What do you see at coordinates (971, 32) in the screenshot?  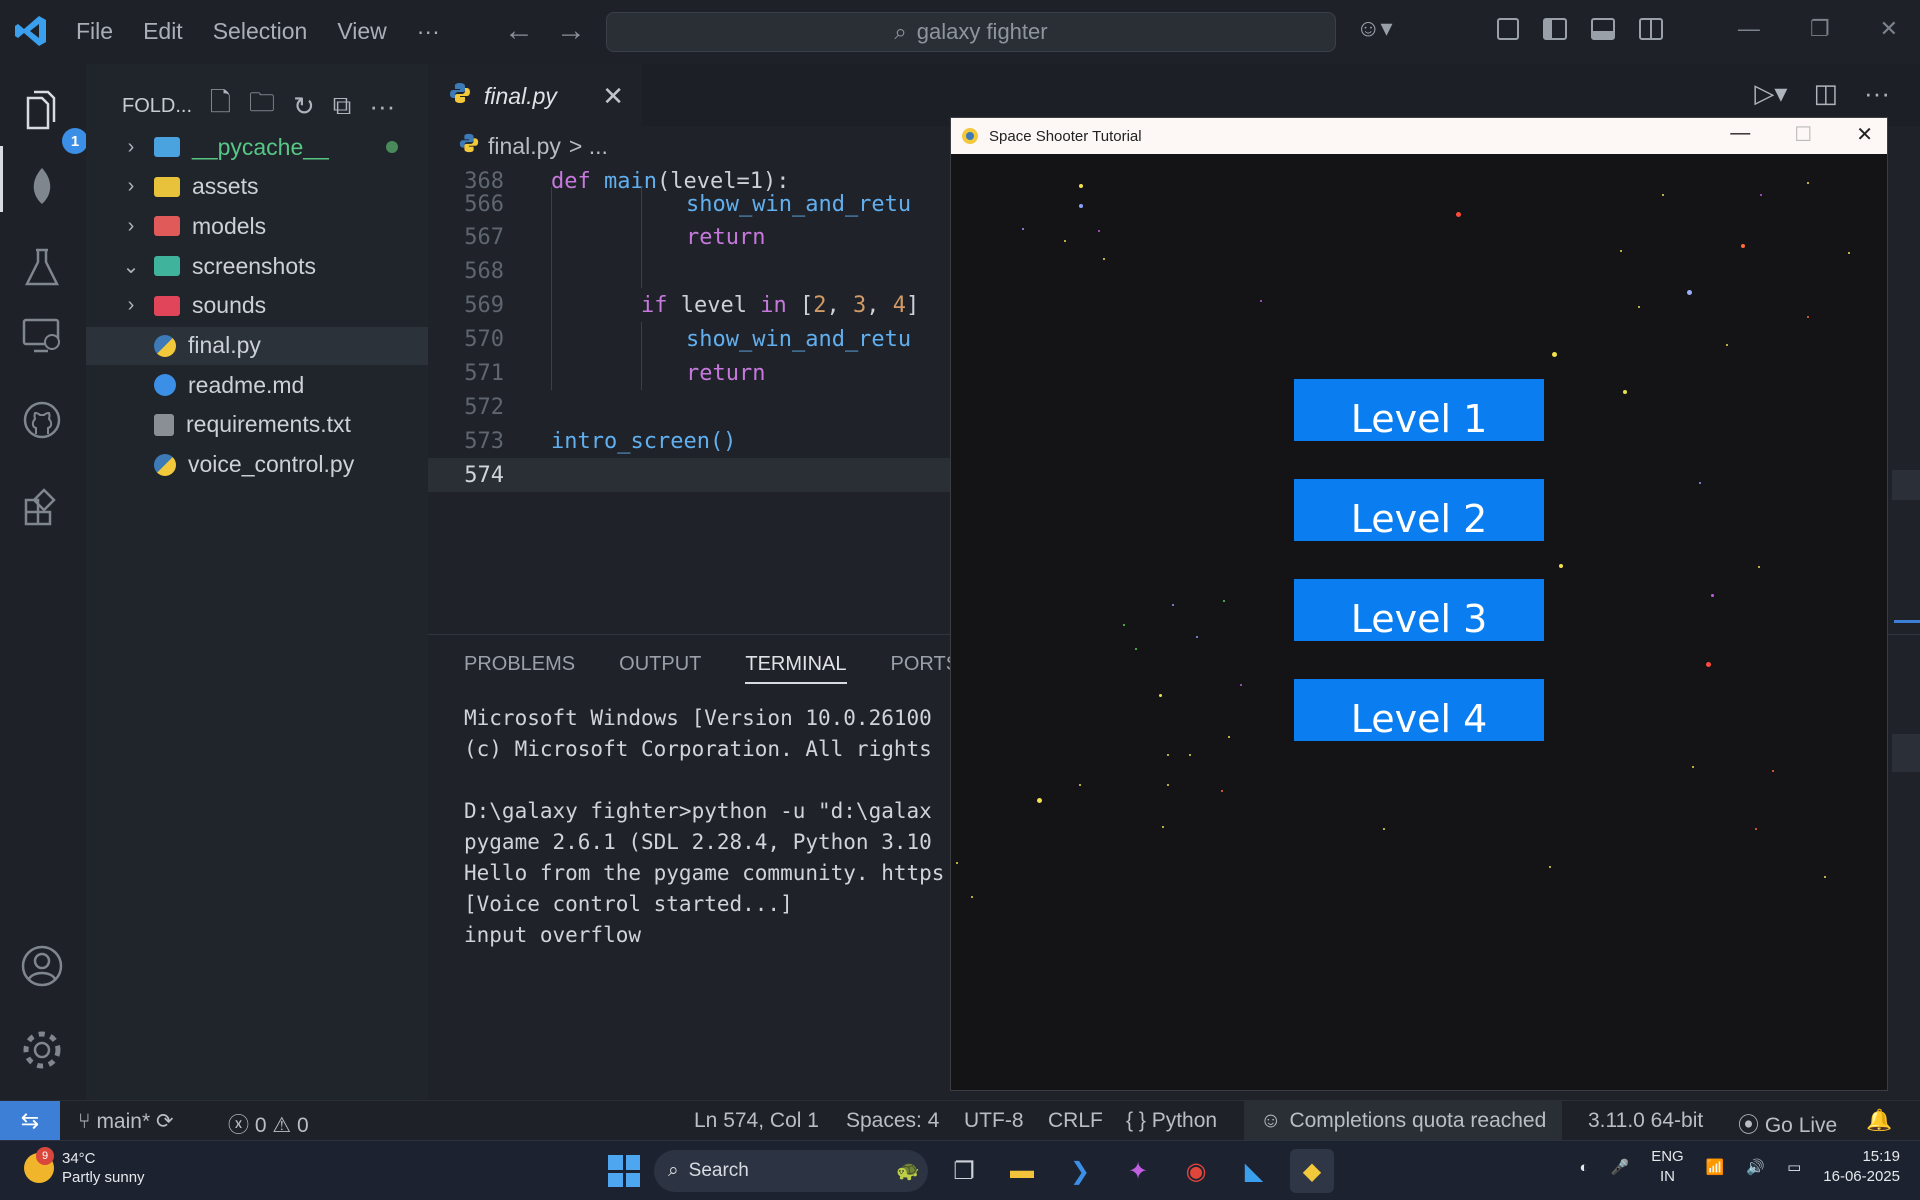 I see `command-search-box: ⌕ galaxy fighter` at bounding box center [971, 32].